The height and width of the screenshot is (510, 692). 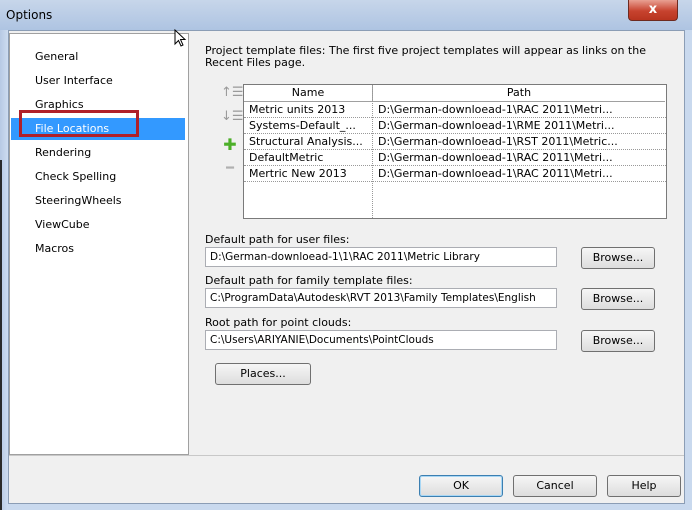 I want to click on table-cell-name: Mertric New 2013, so click(x=308, y=174).